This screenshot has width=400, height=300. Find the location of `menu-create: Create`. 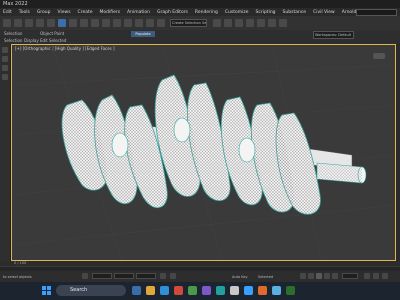

menu-create: Create is located at coordinates (85, 12).